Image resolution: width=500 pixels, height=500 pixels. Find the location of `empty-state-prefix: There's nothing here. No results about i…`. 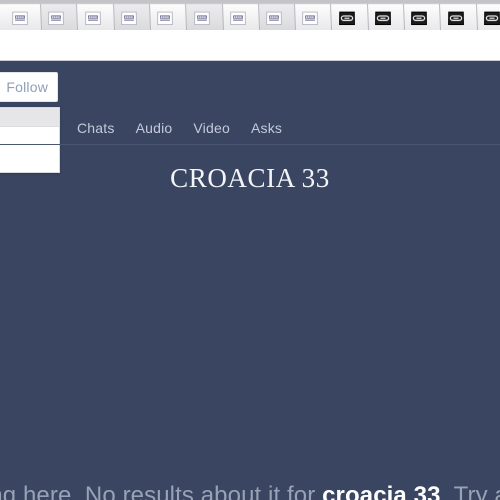

empty-state-prefix: There's nothing here. No results about i… is located at coordinates (158, 491).